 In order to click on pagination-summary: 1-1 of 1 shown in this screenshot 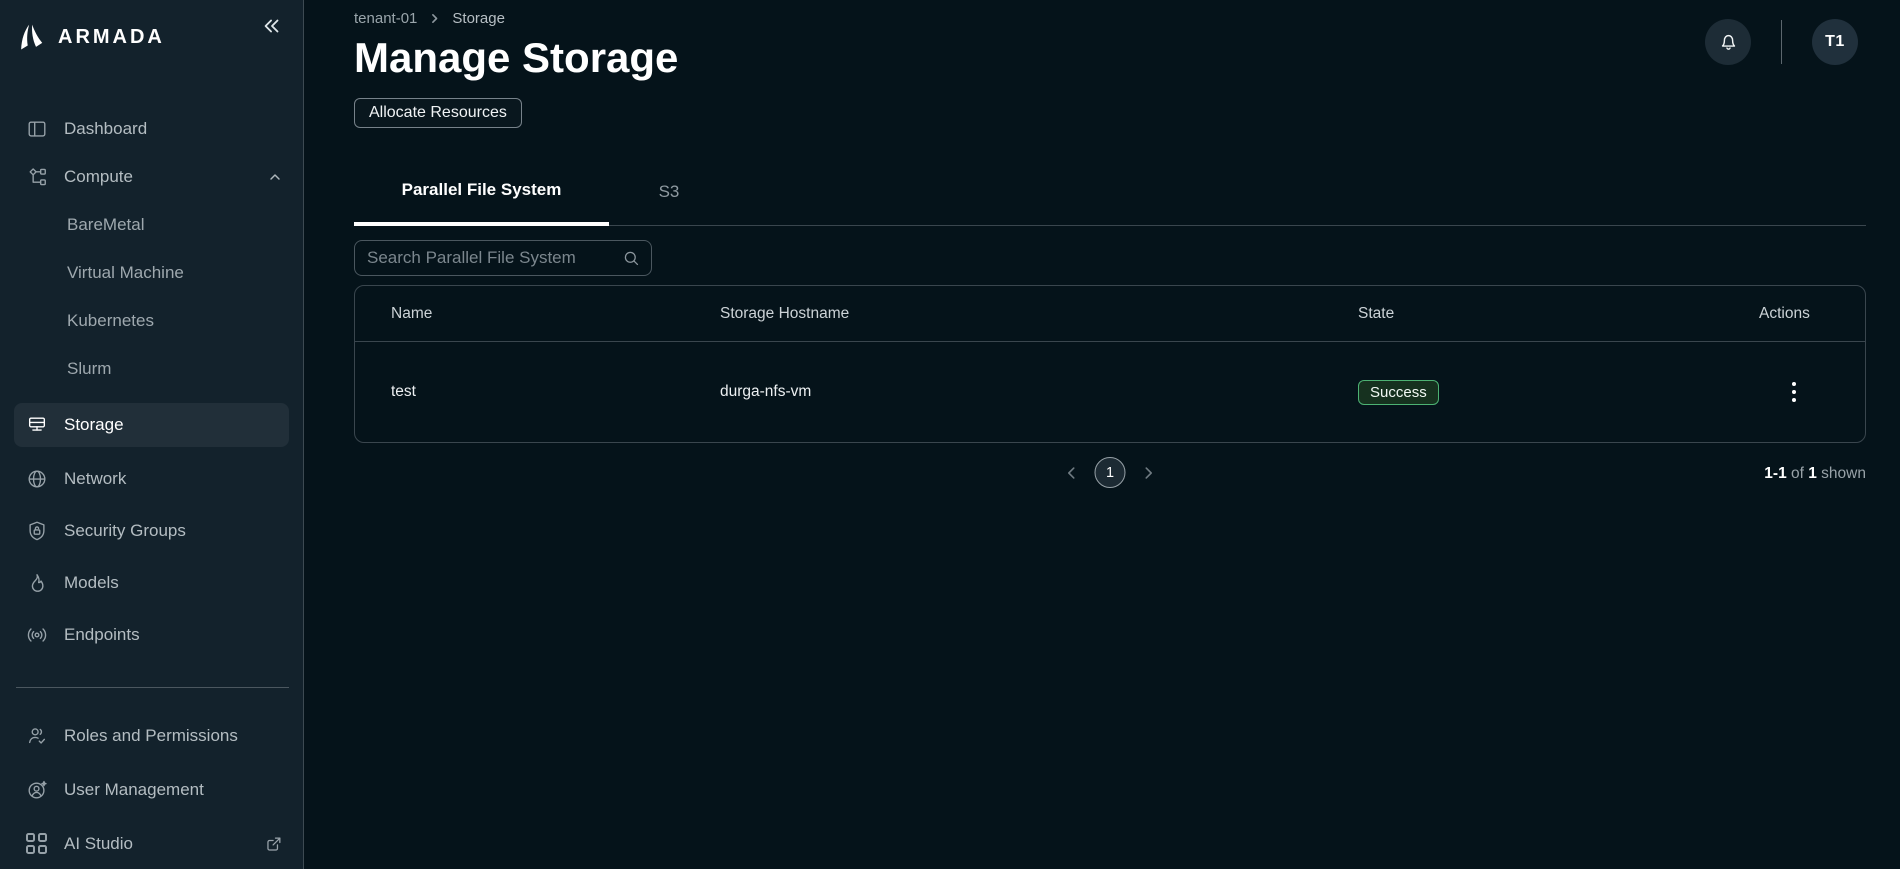, I will do `click(1815, 474)`.